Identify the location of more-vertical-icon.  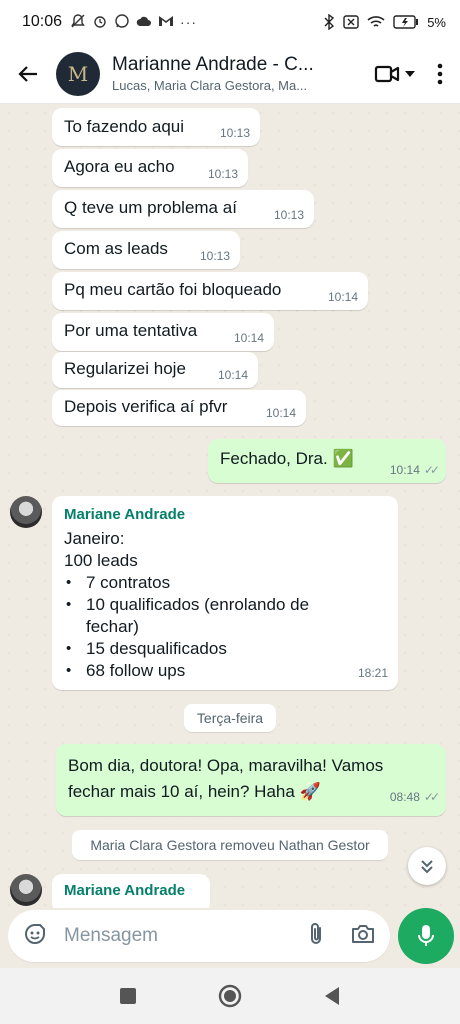
(440, 73).